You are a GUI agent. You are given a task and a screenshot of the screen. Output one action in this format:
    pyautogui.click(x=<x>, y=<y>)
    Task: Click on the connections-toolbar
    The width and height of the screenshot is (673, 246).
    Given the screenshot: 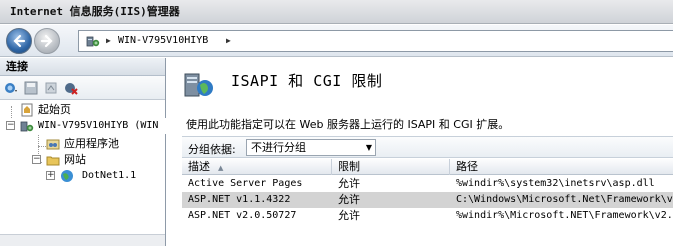 What is the action you would take?
    pyautogui.click(x=82, y=88)
    